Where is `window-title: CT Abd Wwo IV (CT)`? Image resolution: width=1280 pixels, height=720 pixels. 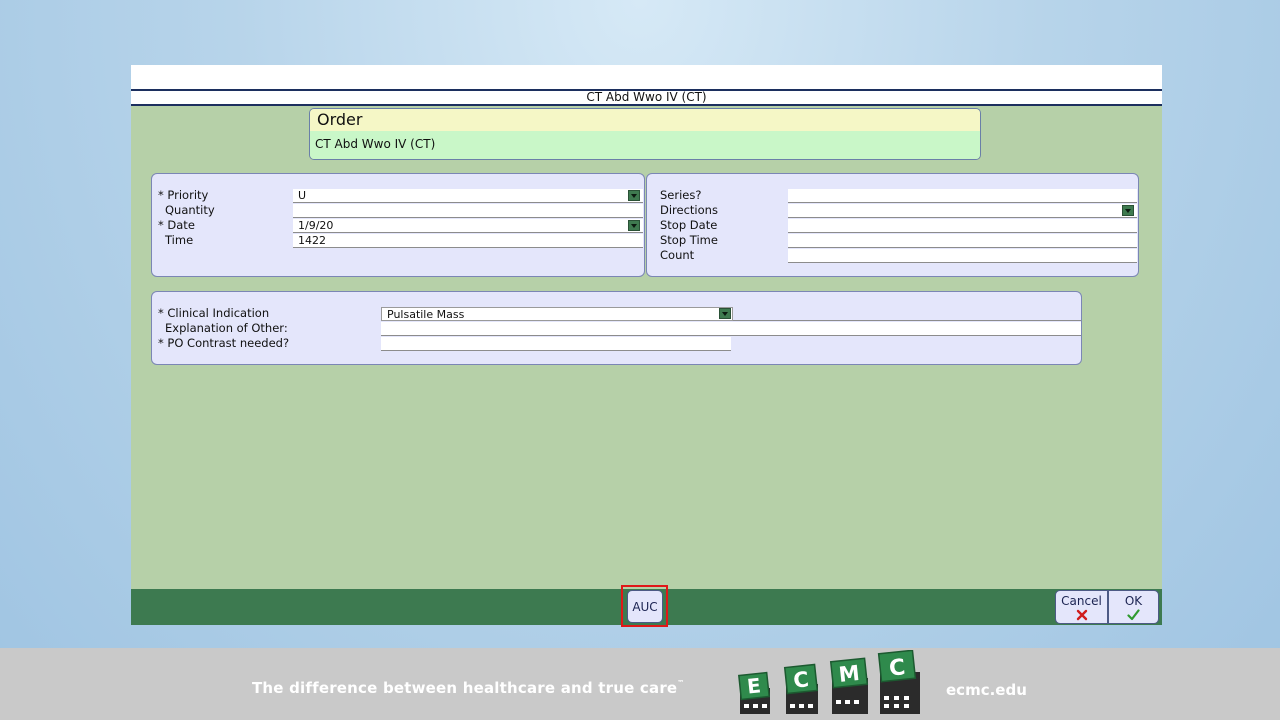 window-title: CT Abd Wwo IV (CT) is located at coordinates (646, 97).